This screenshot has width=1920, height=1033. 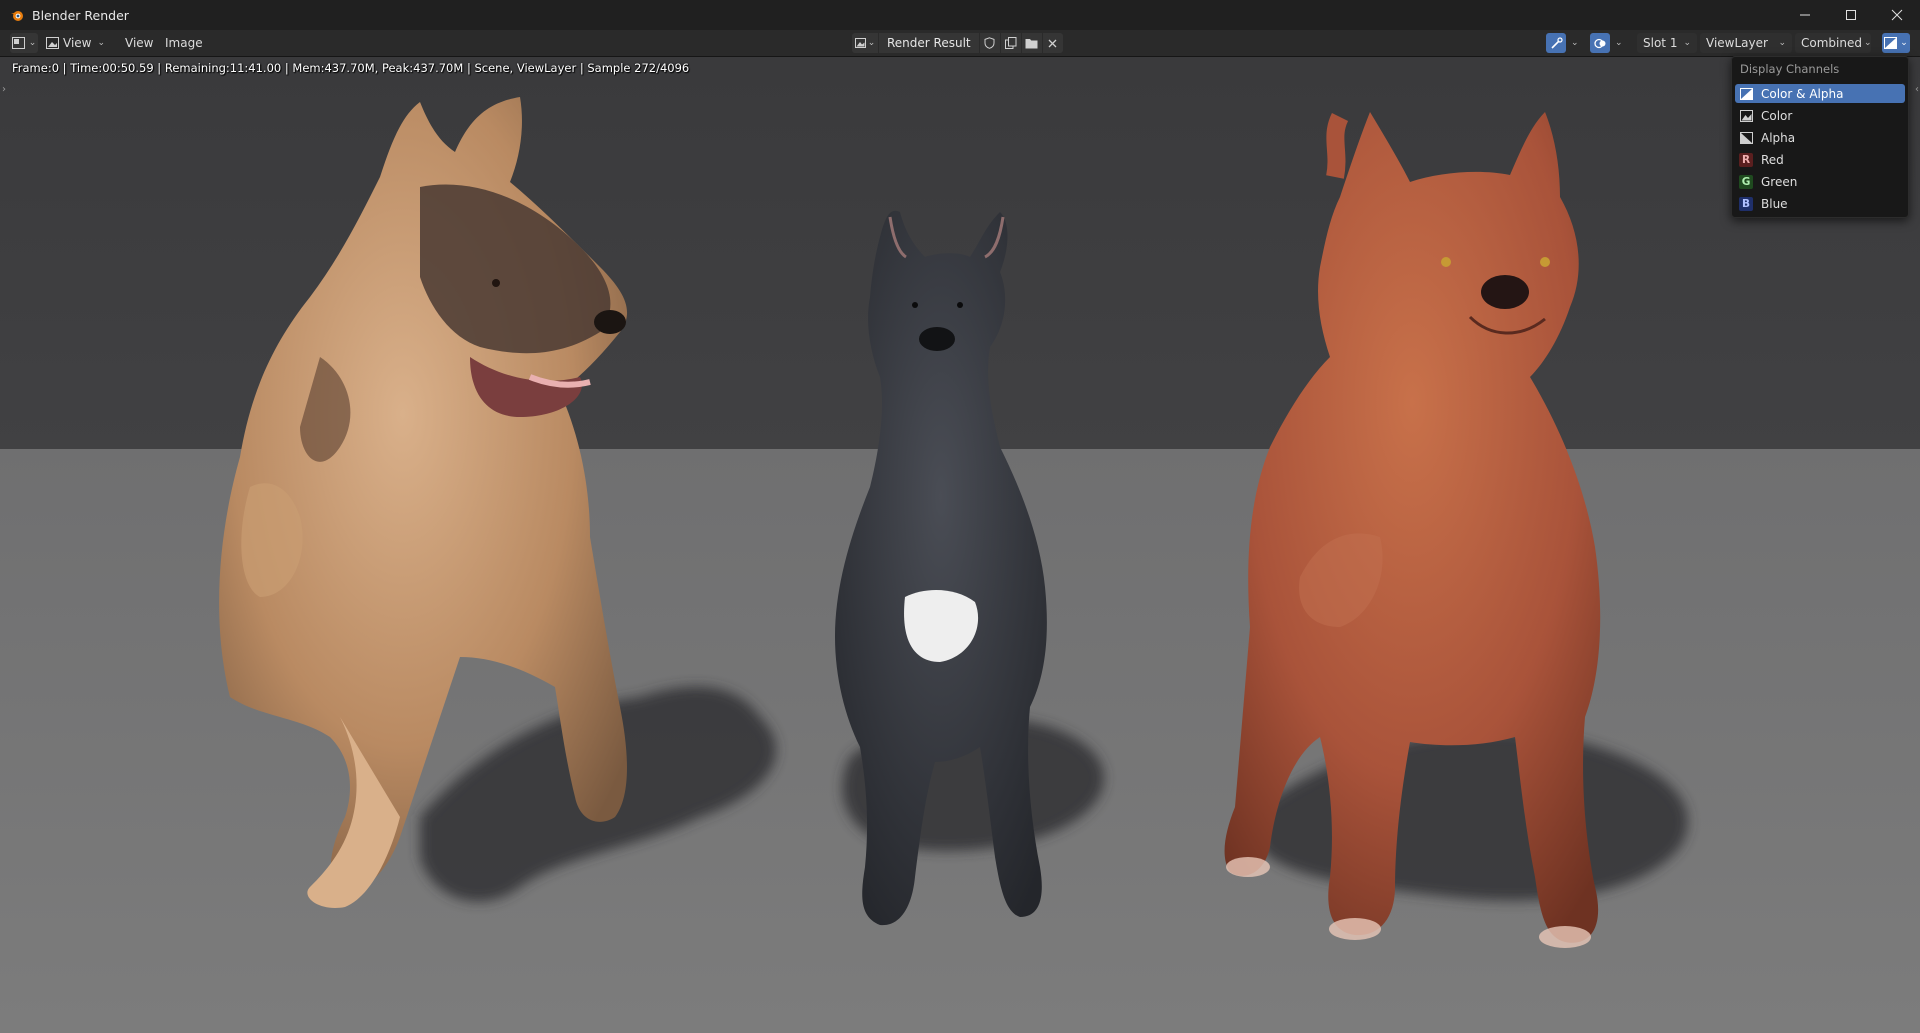 What do you see at coordinates (1737, 43) in the screenshot?
I see `view-layer-label: ViewLayer` at bounding box center [1737, 43].